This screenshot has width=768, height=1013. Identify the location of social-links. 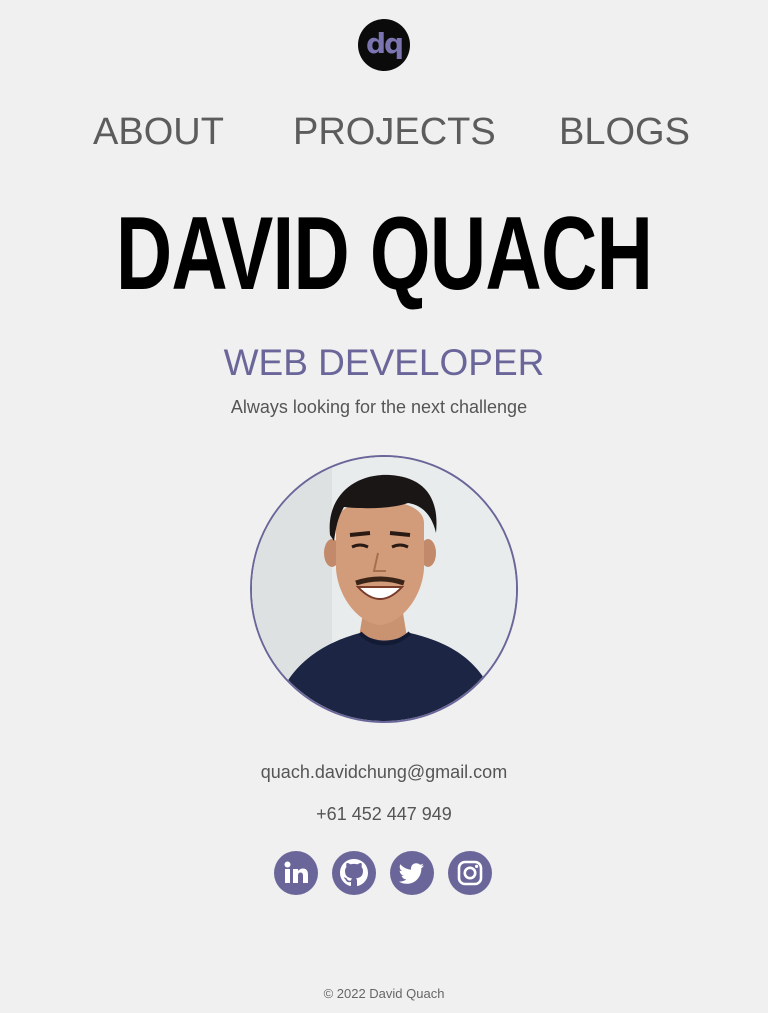
(383, 873).